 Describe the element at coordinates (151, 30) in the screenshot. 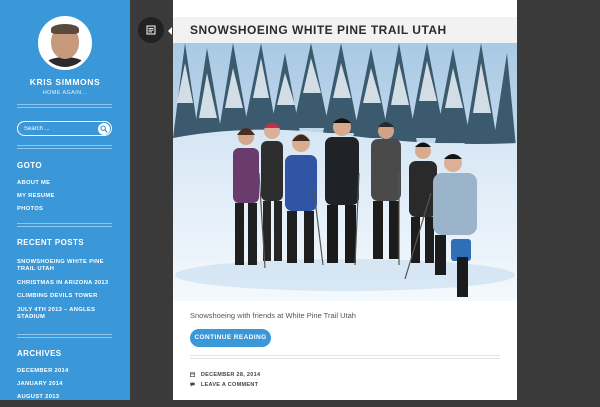

I see `post-list-icon` at that location.